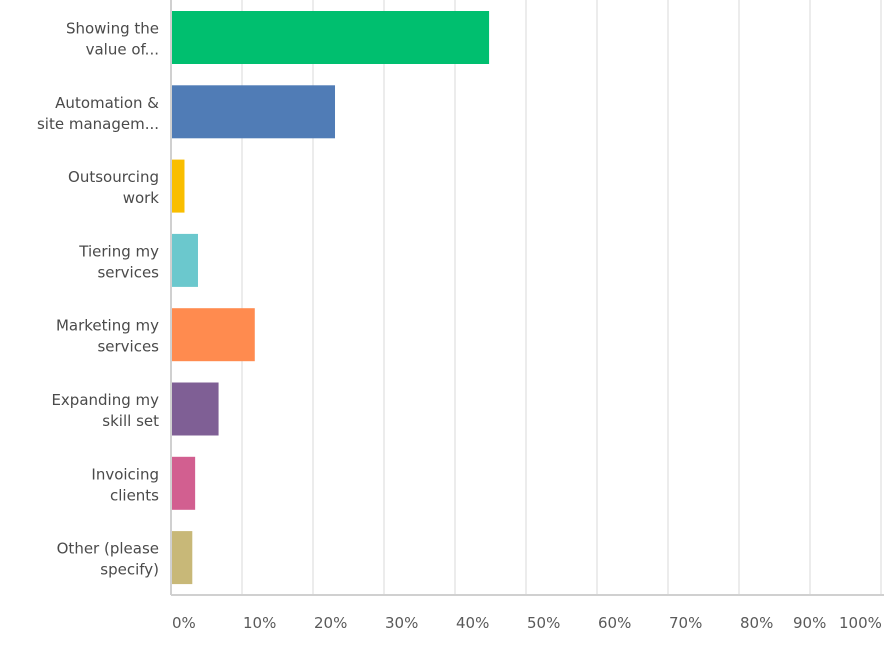  Describe the element at coordinates (809, 623) in the screenshot. I see `tick-label: 90%` at that location.